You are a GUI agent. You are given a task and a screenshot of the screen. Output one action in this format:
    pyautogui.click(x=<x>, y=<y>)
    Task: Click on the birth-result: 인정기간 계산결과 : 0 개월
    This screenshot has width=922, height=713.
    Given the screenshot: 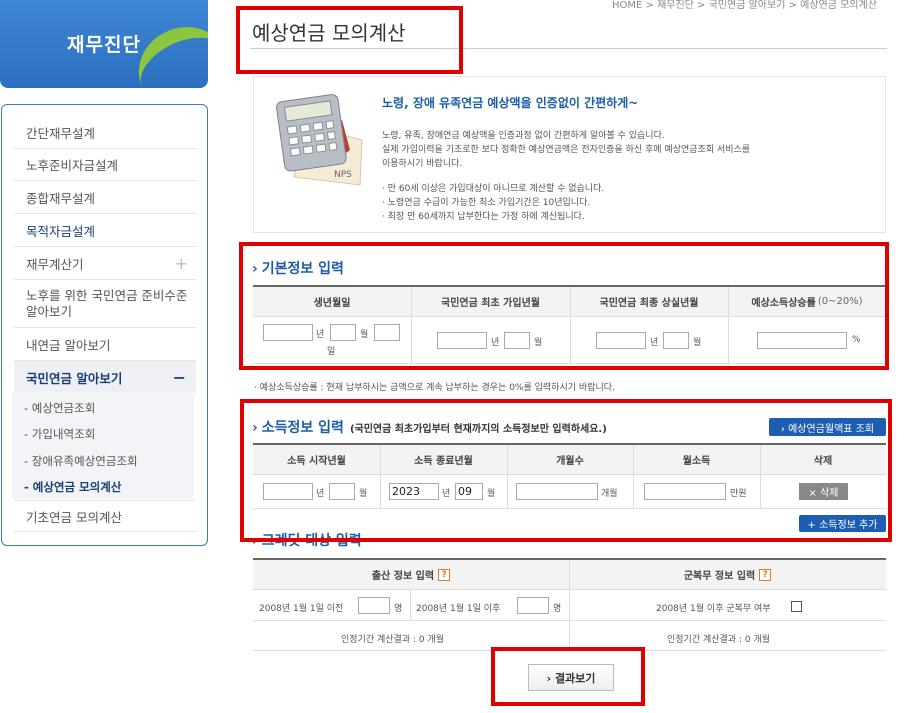 What is the action you would take?
    pyautogui.click(x=393, y=640)
    